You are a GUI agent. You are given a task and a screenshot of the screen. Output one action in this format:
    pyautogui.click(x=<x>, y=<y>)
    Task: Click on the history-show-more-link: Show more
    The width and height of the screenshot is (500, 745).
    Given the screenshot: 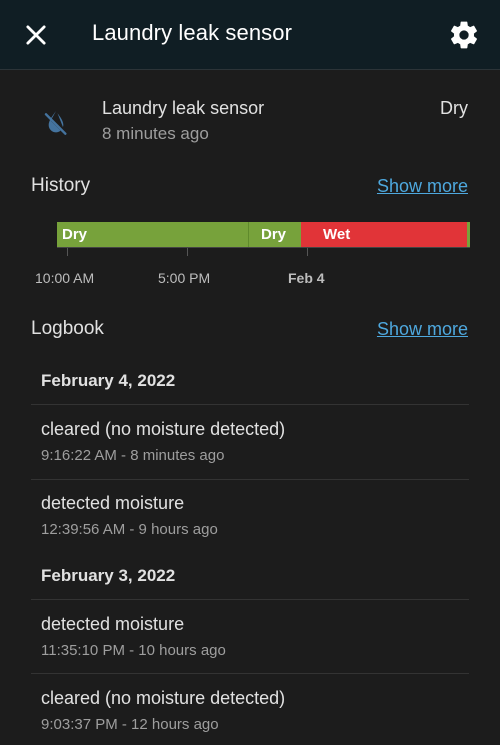 What is the action you would take?
    pyautogui.click(x=422, y=186)
    